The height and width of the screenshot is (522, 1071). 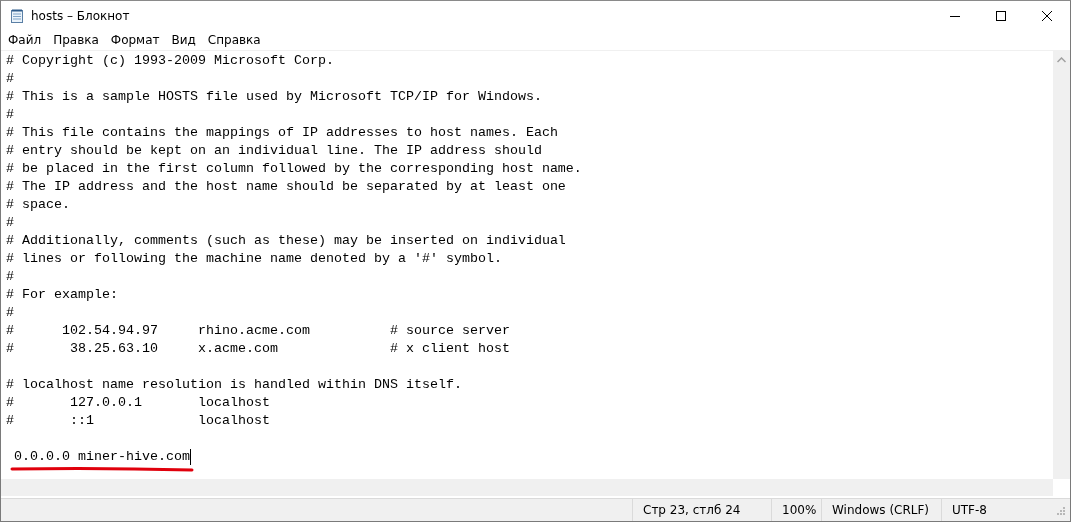 What do you see at coordinates (254, 259) in the screenshot?
I see `text-line: # lines or following the machine name denoted by a '#' symbol.` at bounding box center [254, 259].